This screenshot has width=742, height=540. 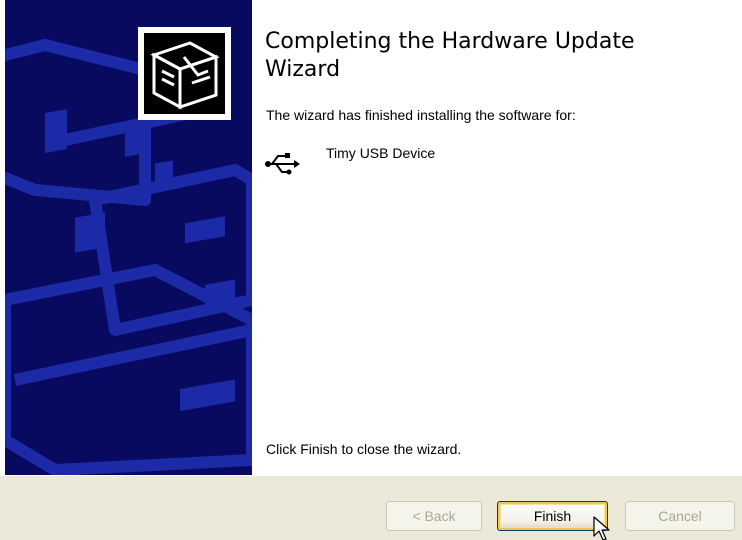 What do you see at coordinates (552, 516) in the screenshot?
I see `finish-button: Finish` at bounding box center [552, 516].